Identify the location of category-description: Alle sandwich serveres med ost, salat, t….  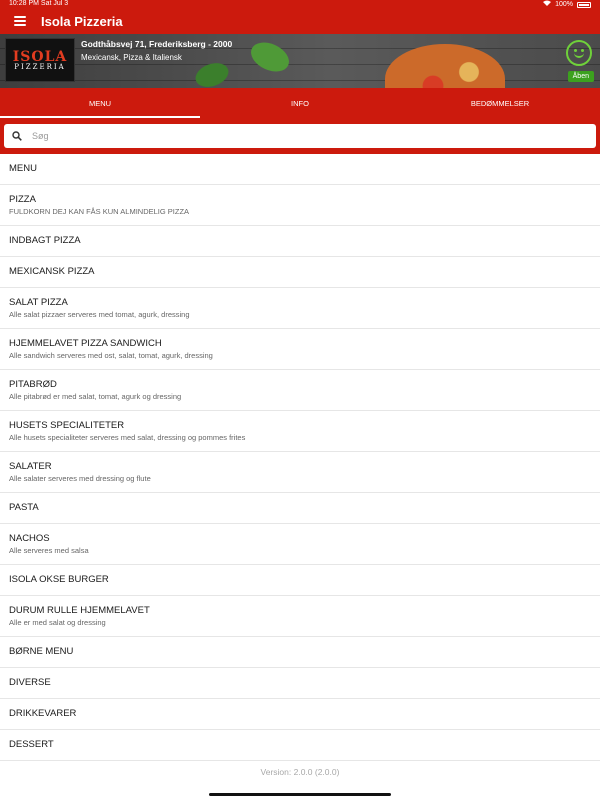
(111, 355).